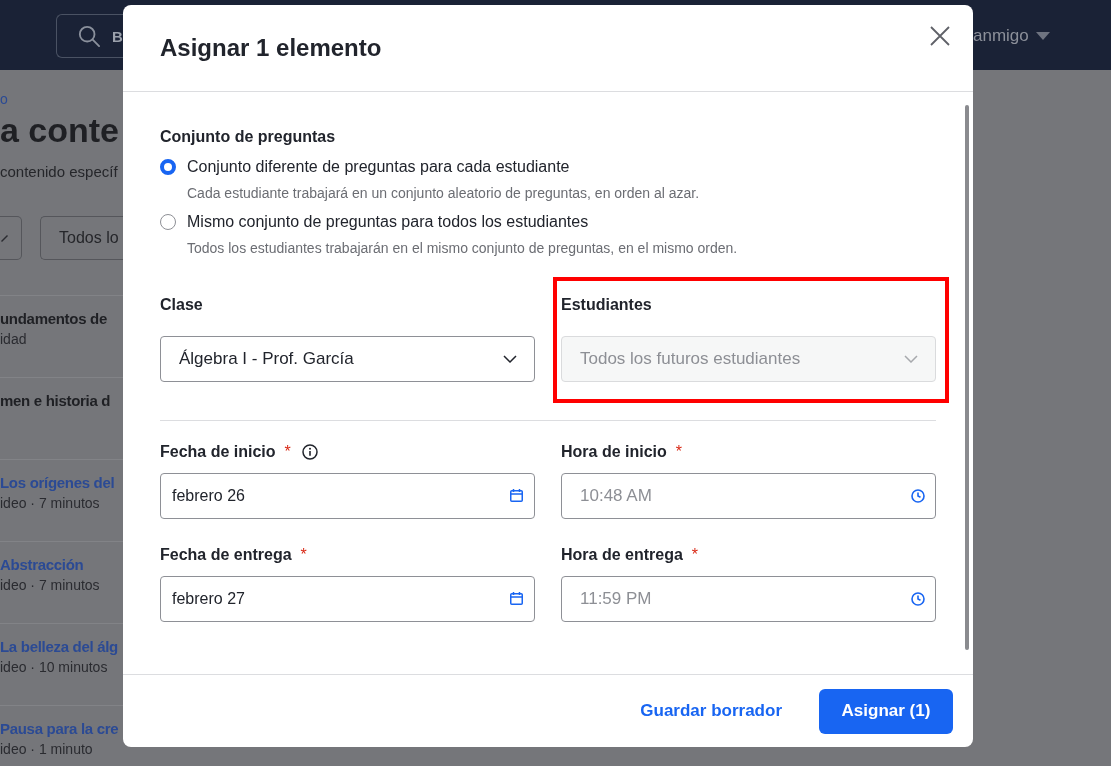 Image resolution: width=1111 pixels, height=766 pixels. I want to click on lesson-link: La belleza del álg, so click(59, 647).